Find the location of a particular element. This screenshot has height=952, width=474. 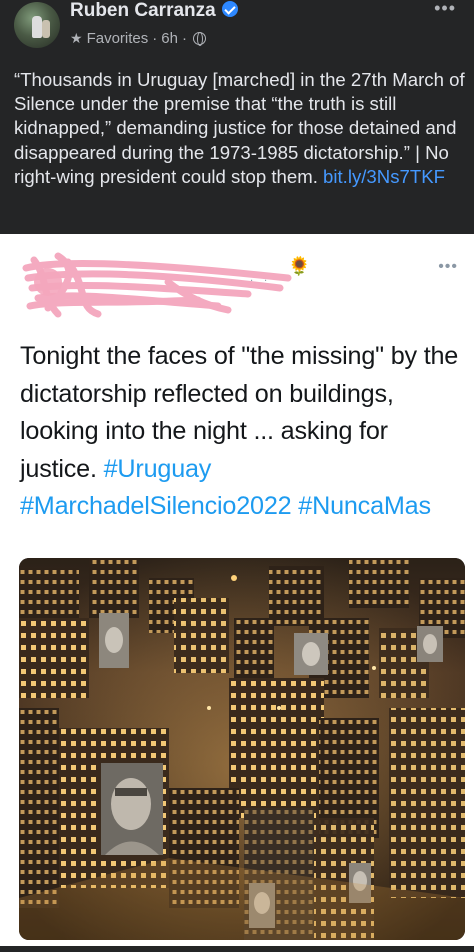

avatar-person-figure is located at coordinates (37, 27).